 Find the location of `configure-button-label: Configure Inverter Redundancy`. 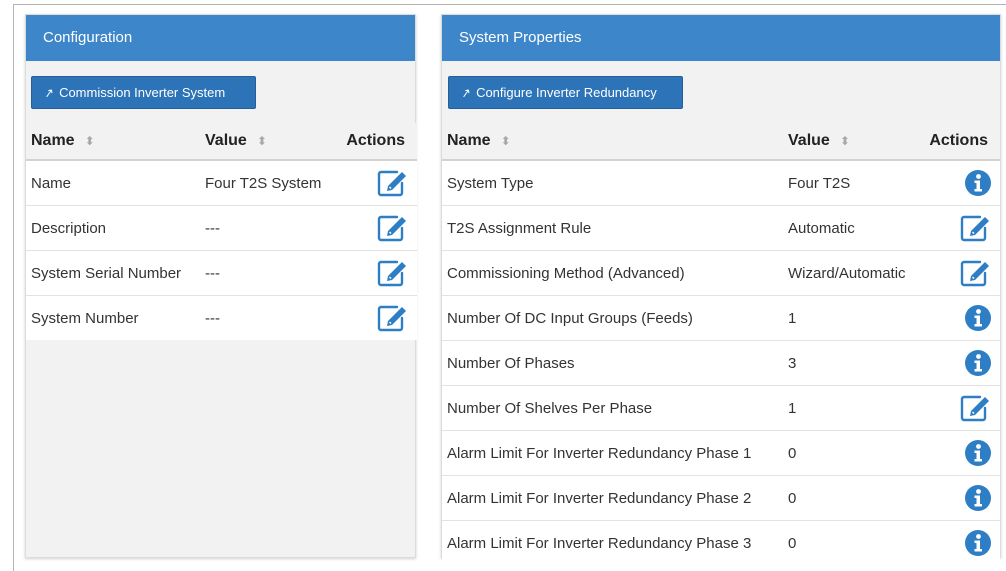

configure-button-label: Configure Inverter Redundancy is located at coordinates (566, 92).